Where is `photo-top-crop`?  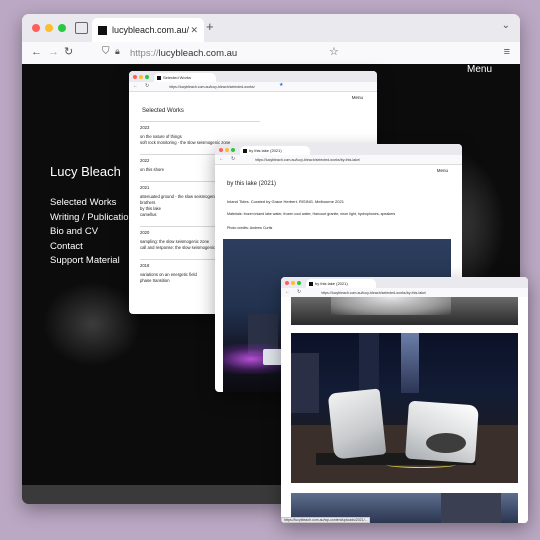
photo-top-crop is located at coordinates (404, 311).